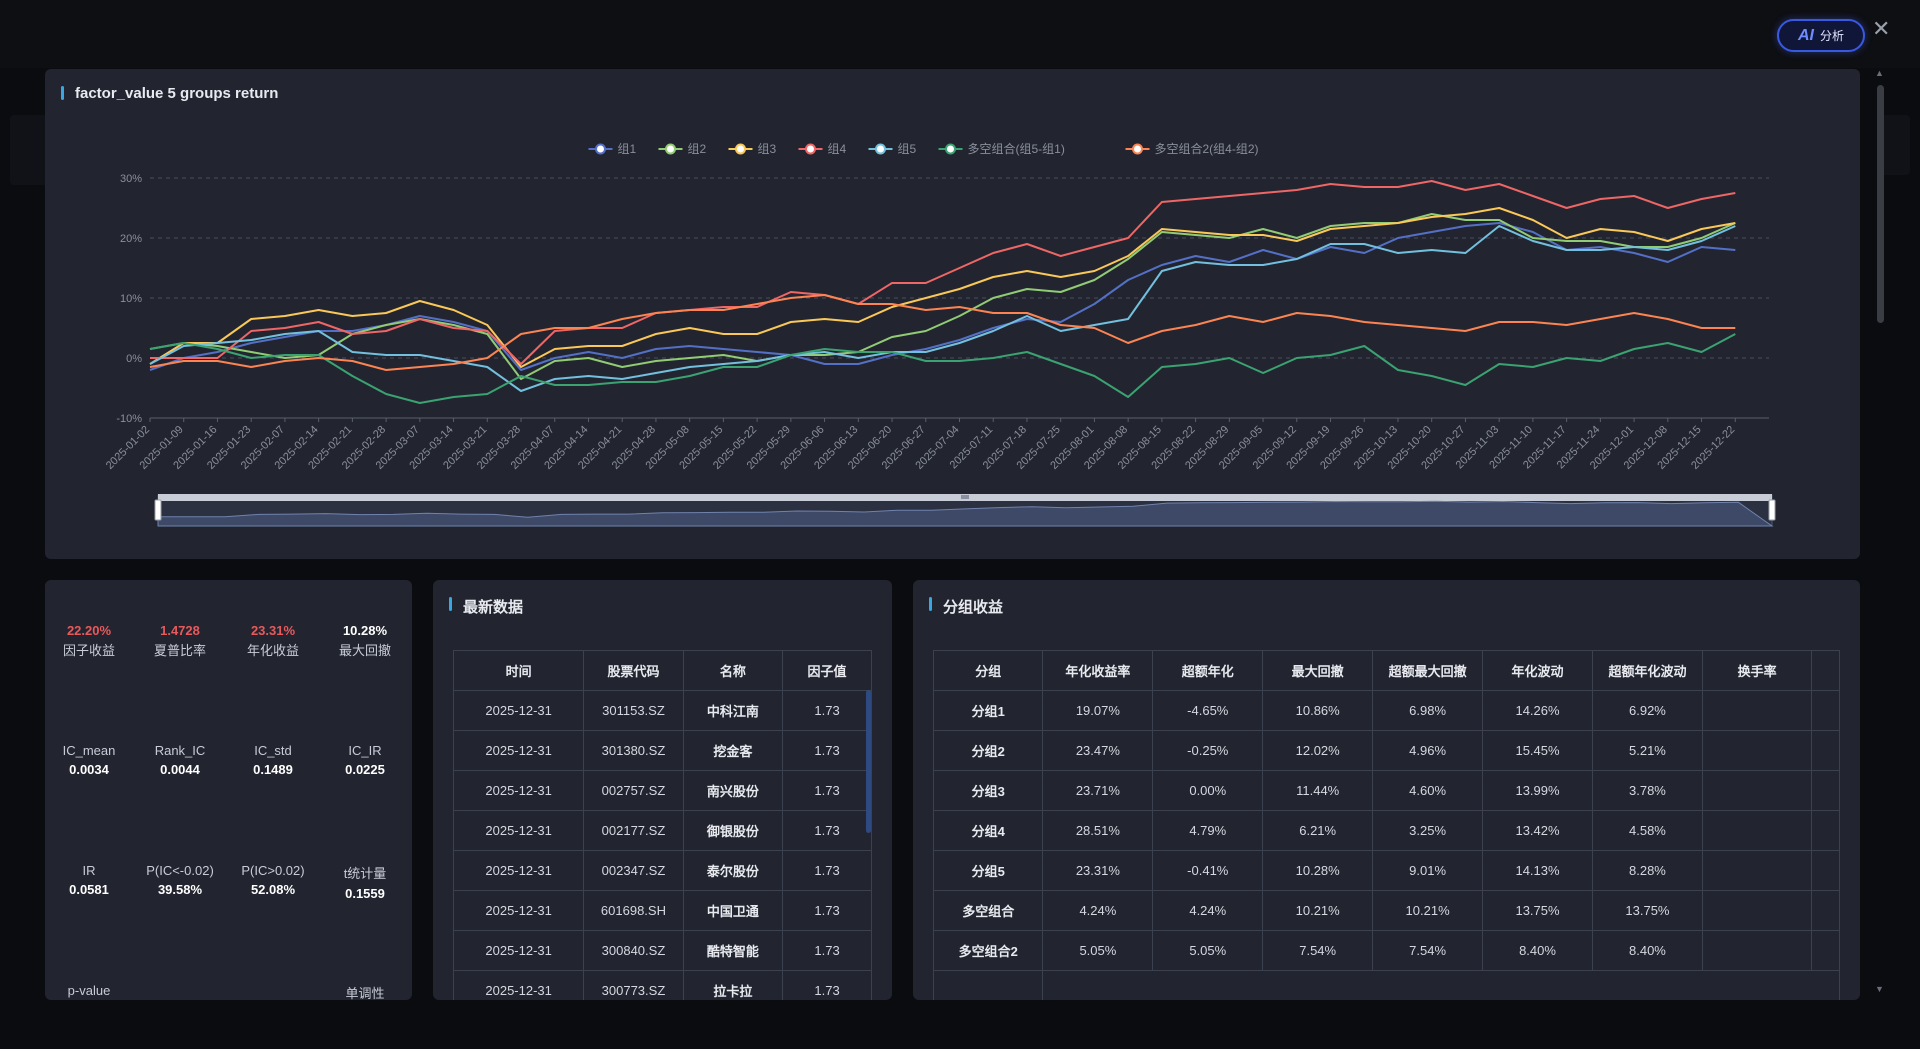 The image size is (1920, 1049). I want to click on zoom-handle-right, so click(1772, 510).